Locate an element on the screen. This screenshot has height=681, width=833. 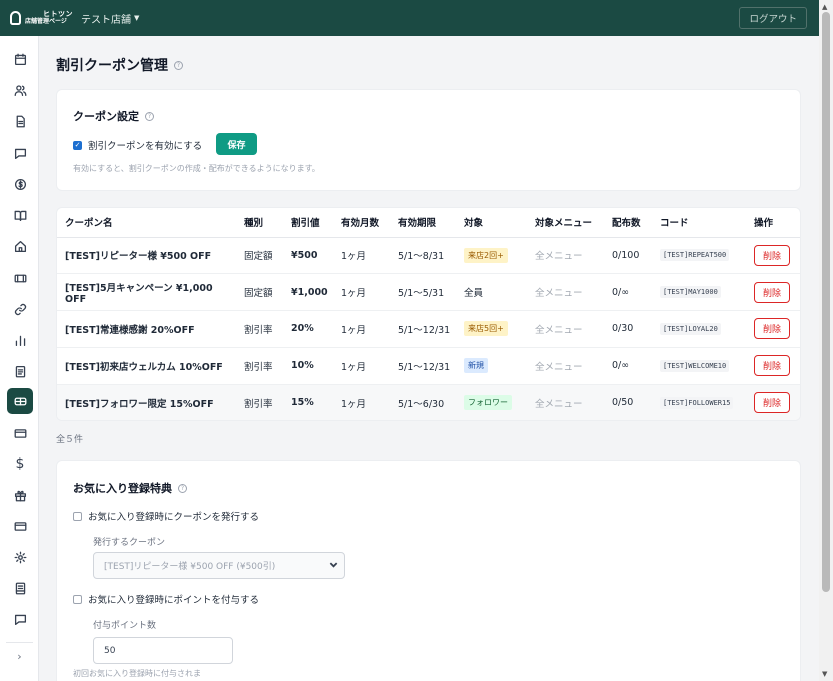
users-icon is located at coordinates (20, 90).